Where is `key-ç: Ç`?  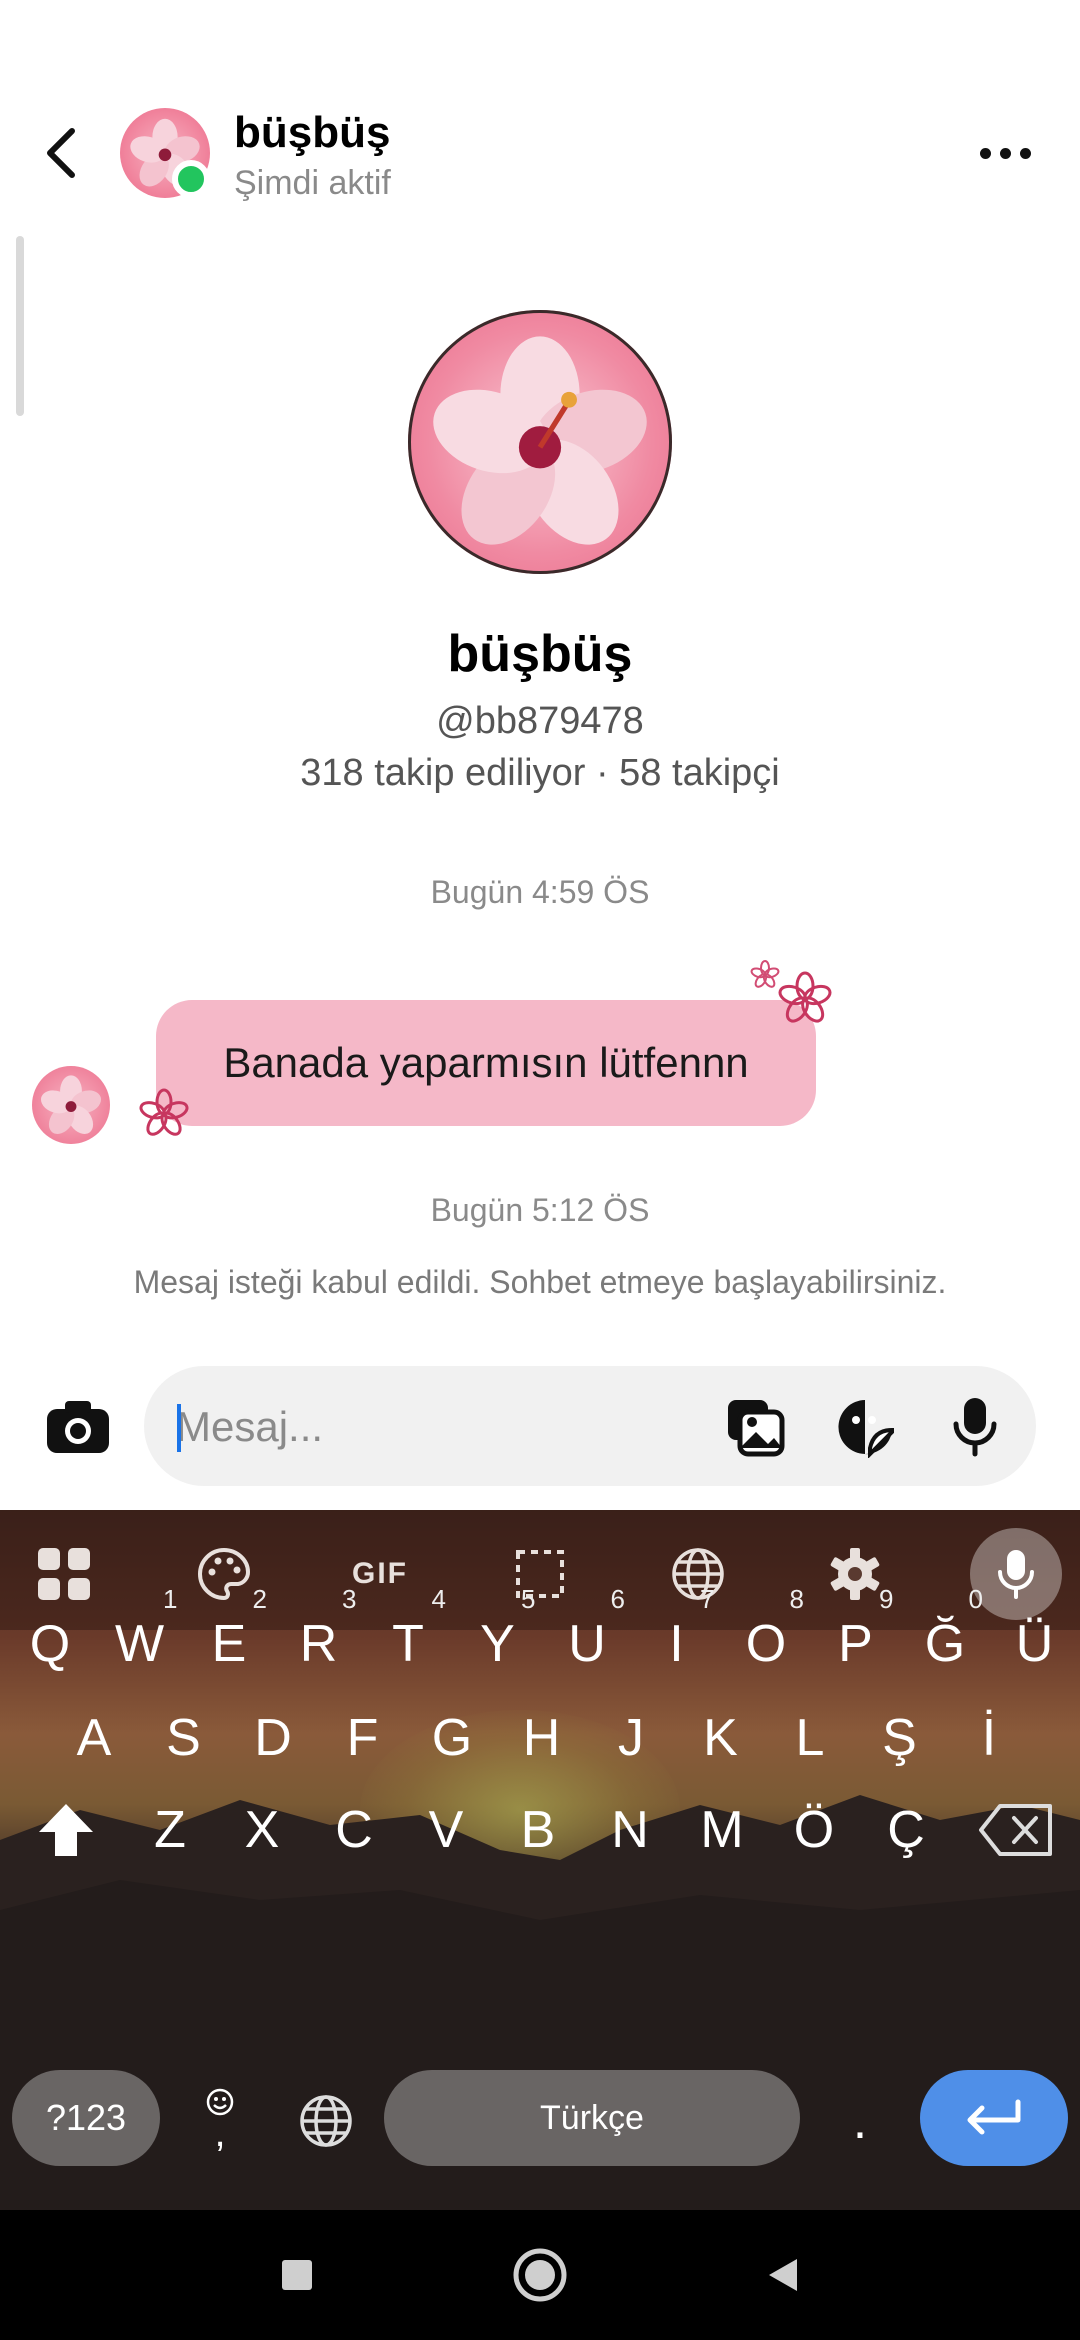
key-ç: Ç is located at coordinates (906, 1830).